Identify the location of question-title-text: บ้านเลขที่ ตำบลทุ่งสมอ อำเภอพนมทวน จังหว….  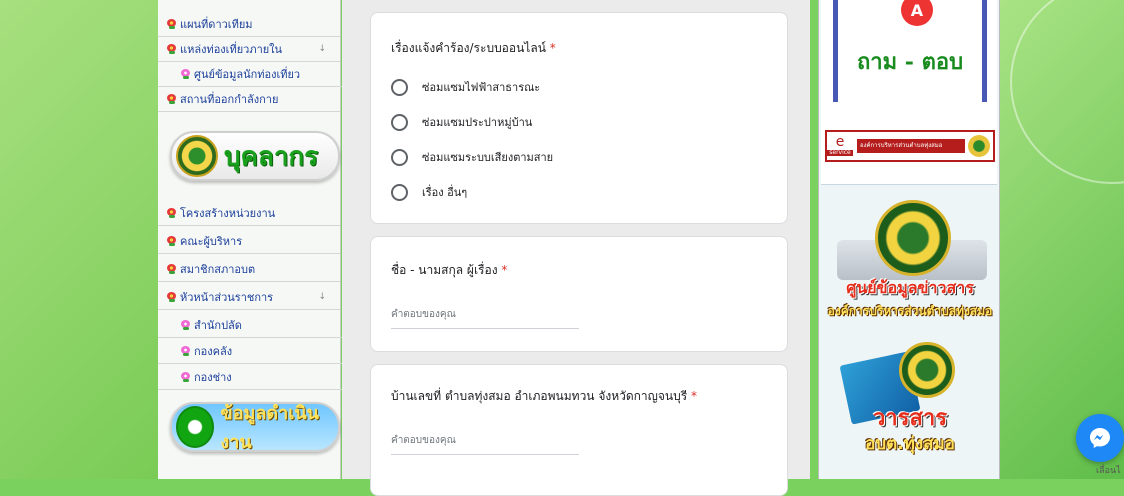
(539, 396).